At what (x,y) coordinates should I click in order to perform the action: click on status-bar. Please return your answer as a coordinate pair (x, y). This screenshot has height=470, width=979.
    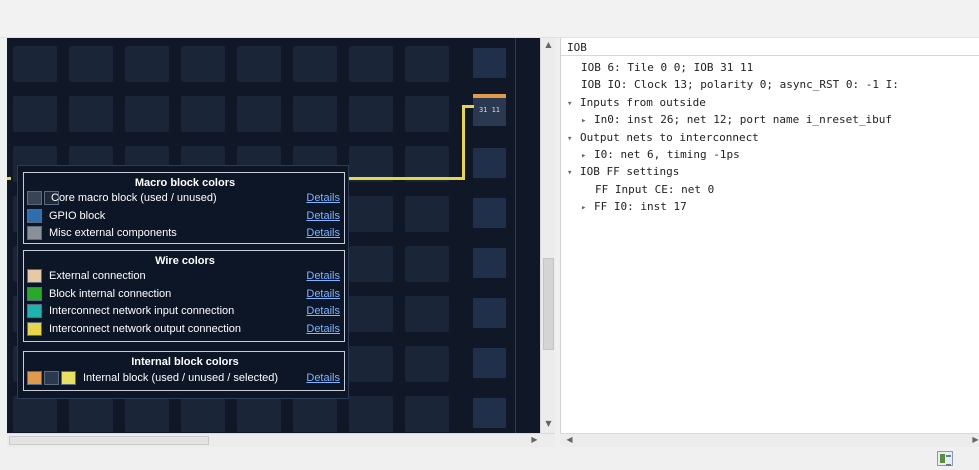
    Looking at the image, I should click on (489, 458).